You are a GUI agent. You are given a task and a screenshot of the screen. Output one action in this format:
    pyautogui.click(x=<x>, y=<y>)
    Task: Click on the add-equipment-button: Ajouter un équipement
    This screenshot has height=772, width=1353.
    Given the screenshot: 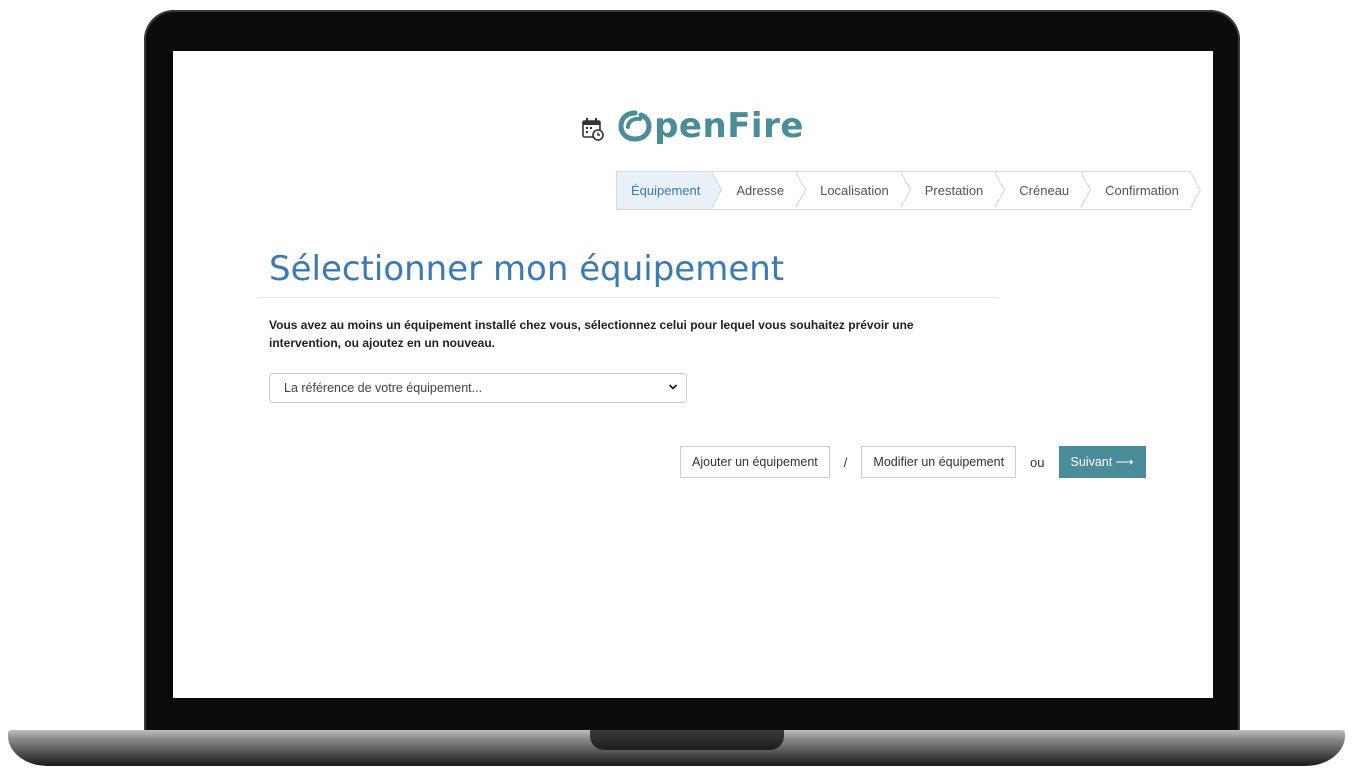 What is the action you would take?
    pyautogui.click(x=755, y=462)
    